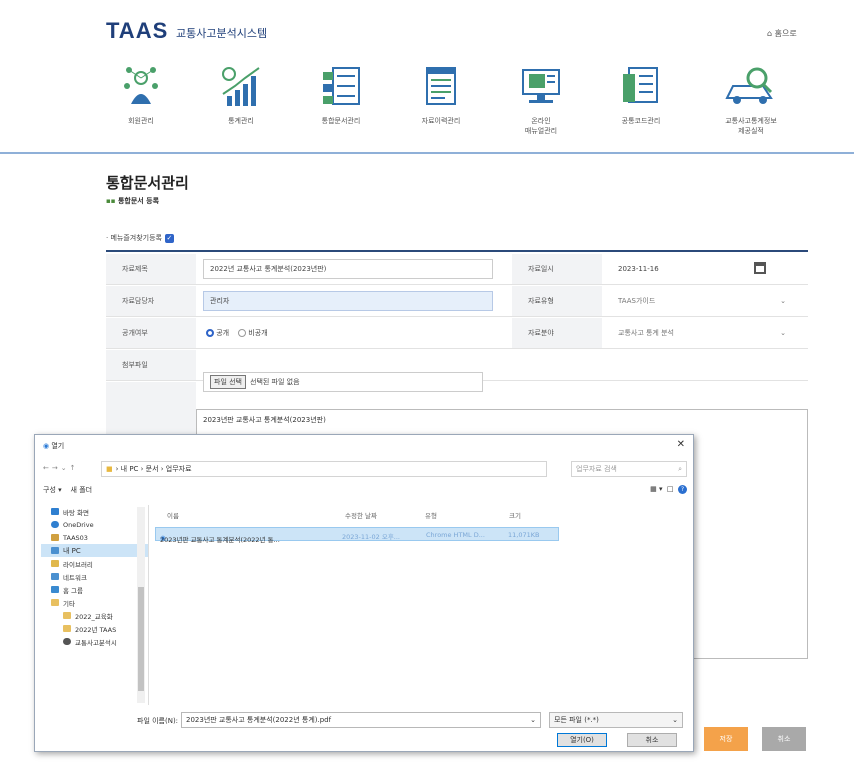 Image resolution: width=854 pixels, height=770 pixels. What do you see at coordinates (158, 721) in the screenshot?
I see `filename-label: 파일 이름(N):` at bounding box center [158, 721].